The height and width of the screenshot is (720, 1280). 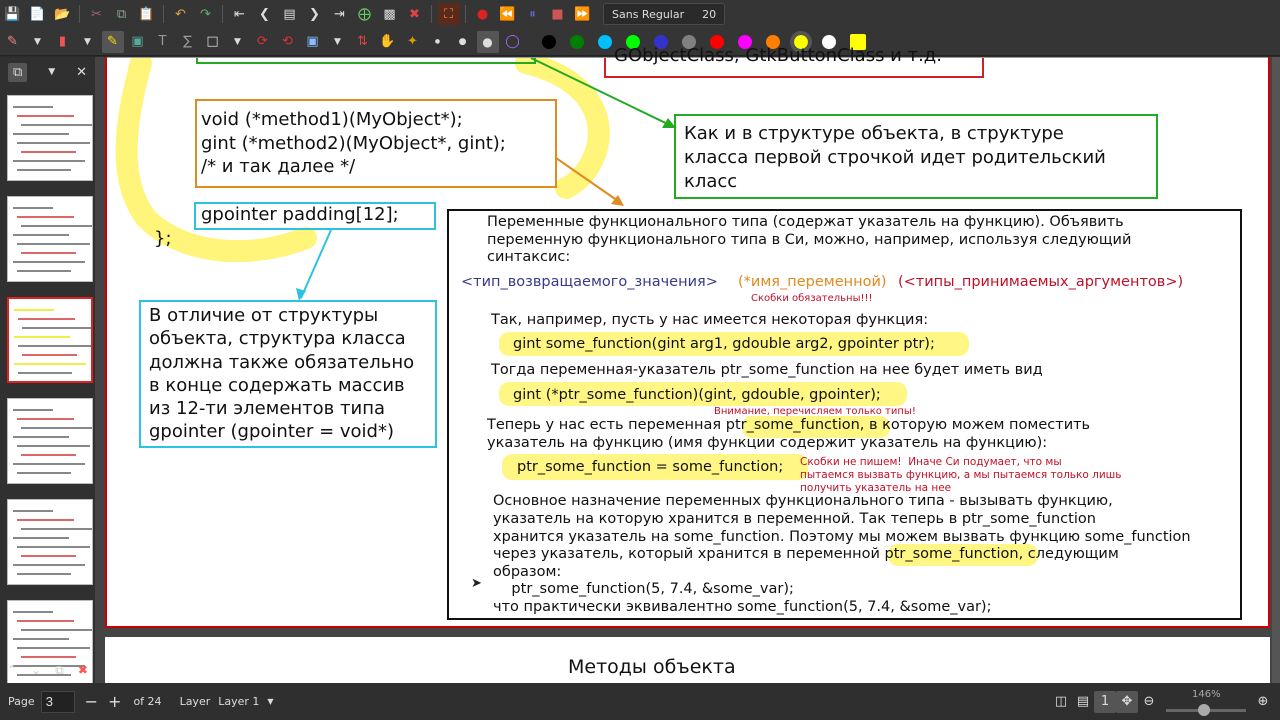 What do you see at coordinates (213, 42) in the screenshot?
I see `shape-tool-icon: □` at bounding box center [213, 42].